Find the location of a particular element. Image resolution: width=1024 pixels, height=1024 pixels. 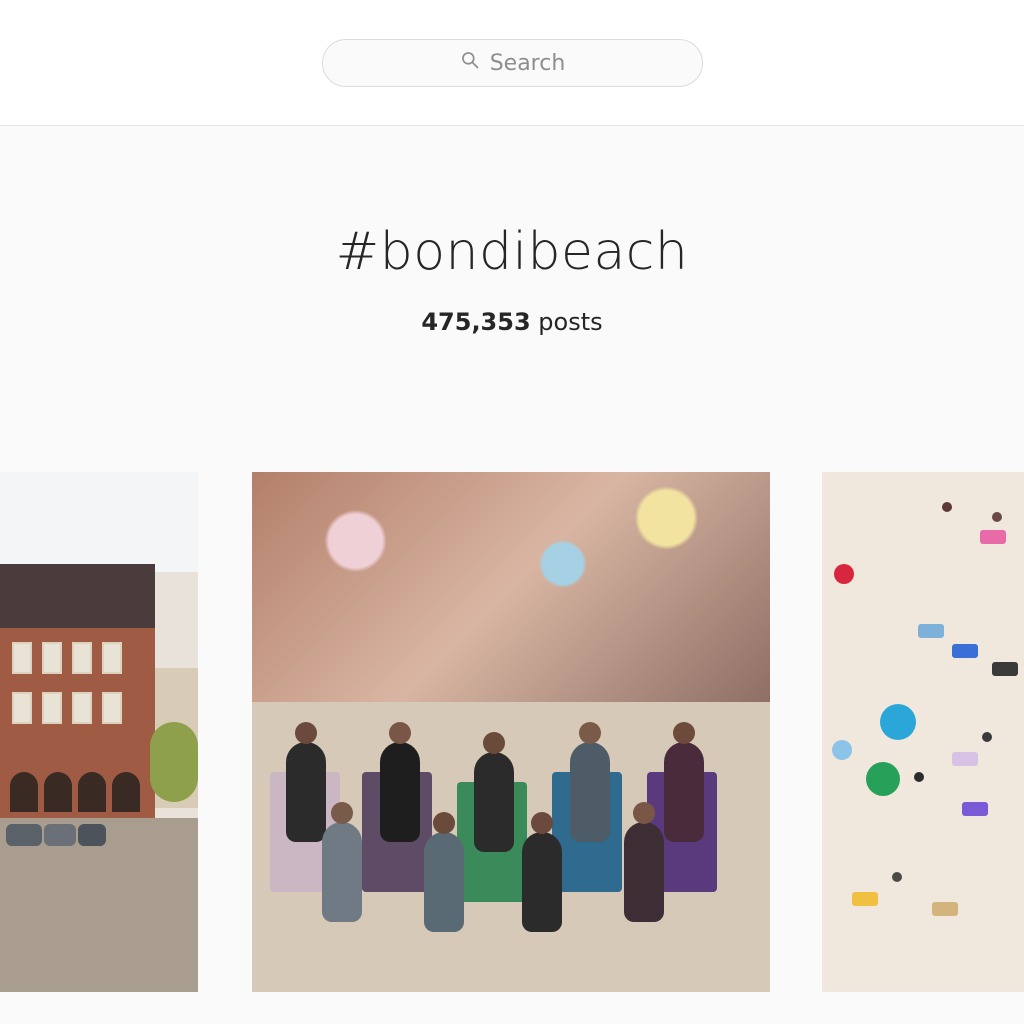

posts-count: 475,353 posts is located at coordinates (512, 322).